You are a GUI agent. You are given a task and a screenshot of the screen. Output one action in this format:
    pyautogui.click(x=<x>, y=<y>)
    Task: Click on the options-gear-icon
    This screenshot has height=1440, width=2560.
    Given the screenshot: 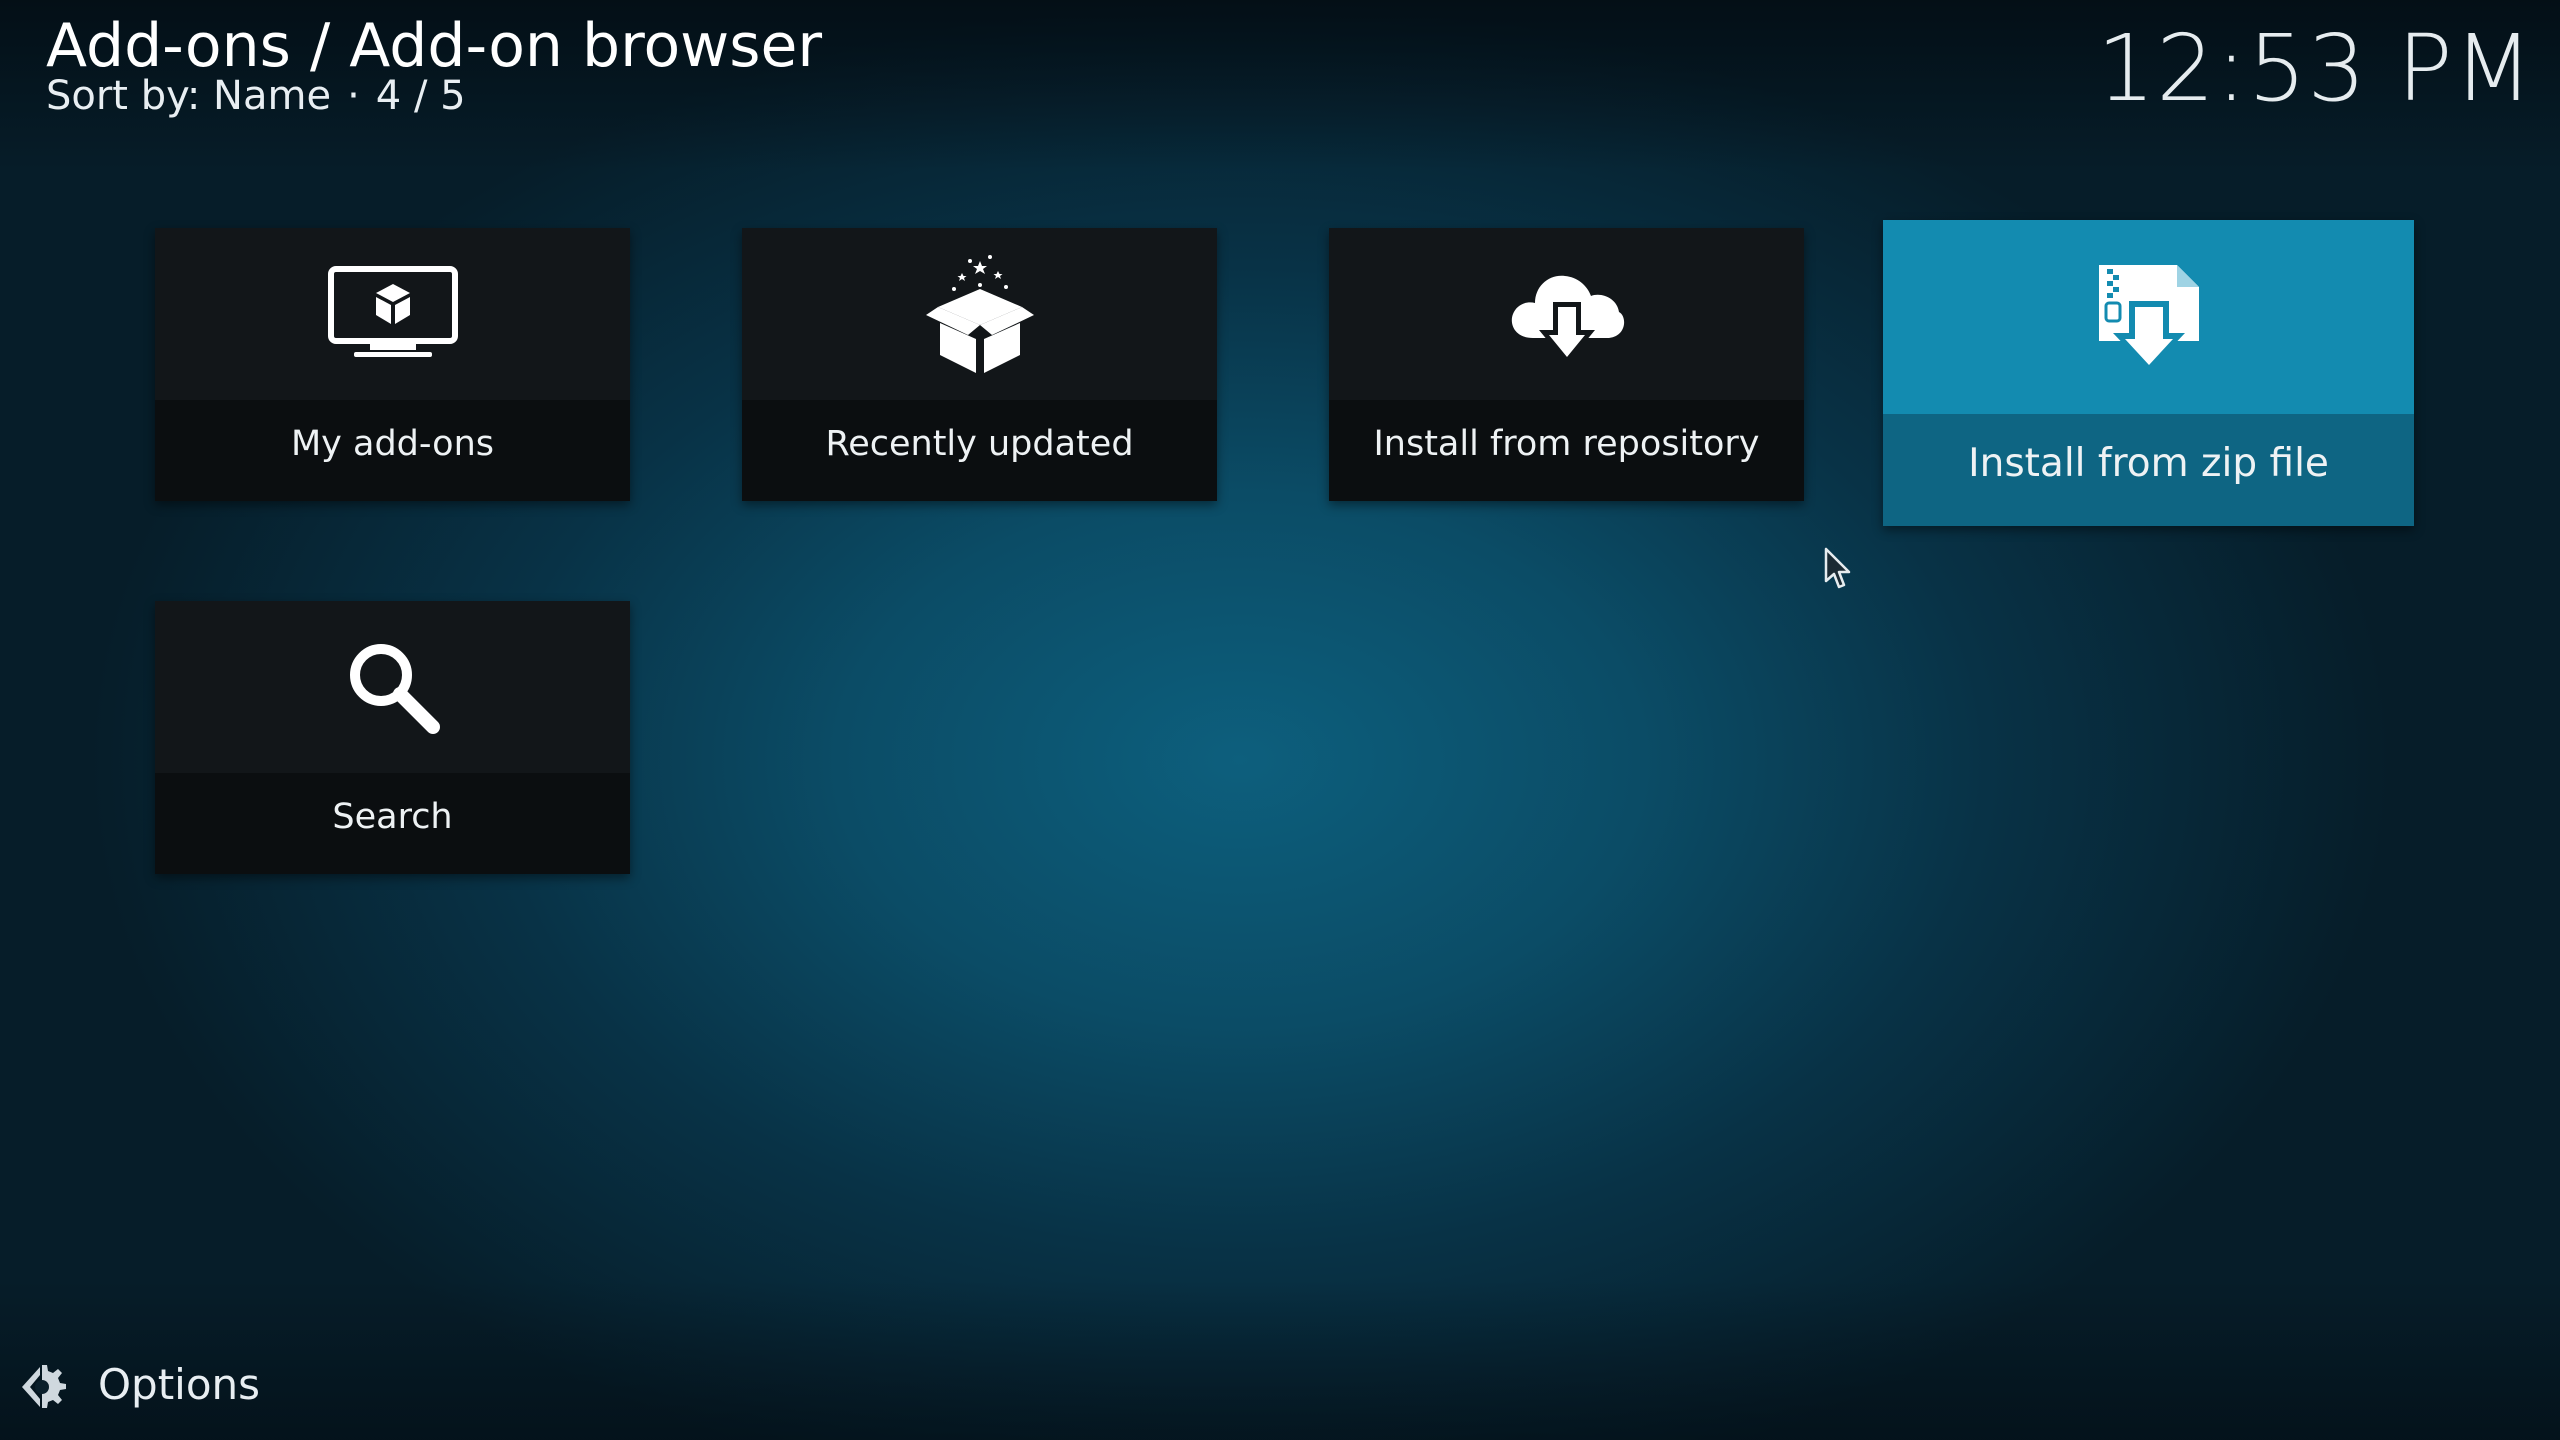 What is the action you would take?
    pyautogui.click(x=44, y=1386)
    